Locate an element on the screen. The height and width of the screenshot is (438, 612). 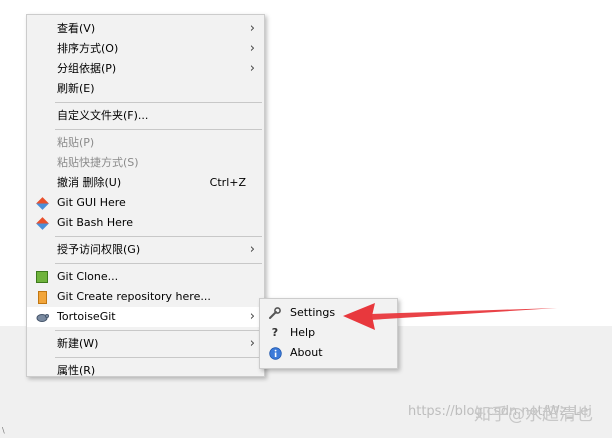
menu-item-label: 授予访问权限(G) is located at coordinates (99, 249).